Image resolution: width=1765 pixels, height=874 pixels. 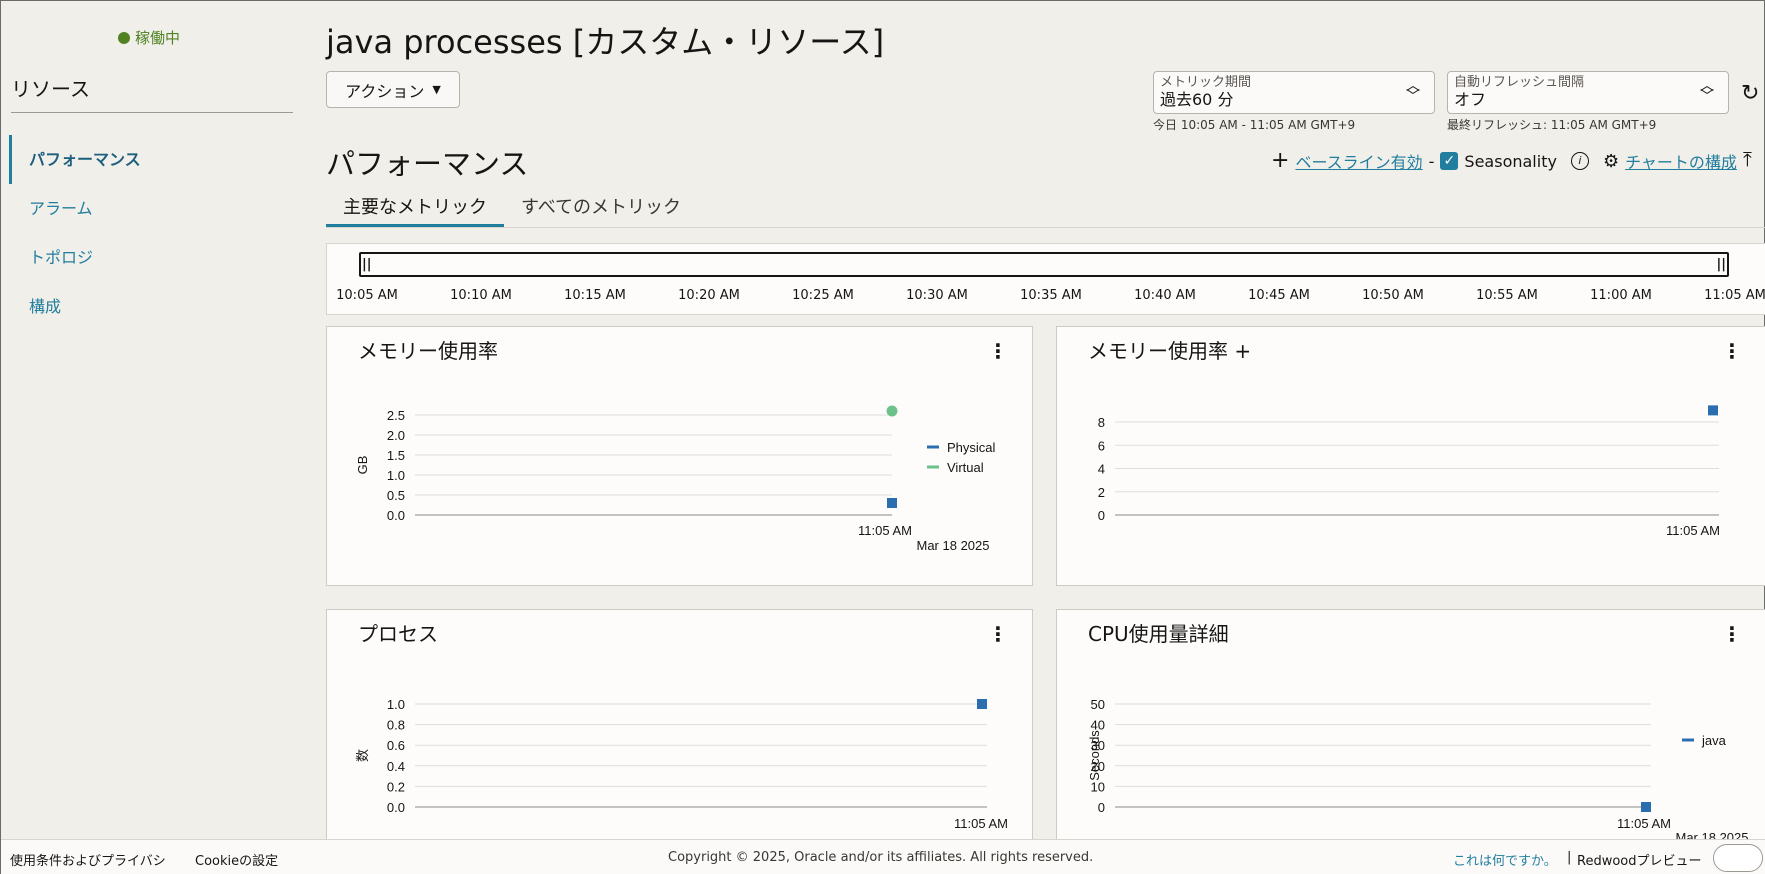 I want to click on y-tick-label: 4, so click(x=1101, y=469).